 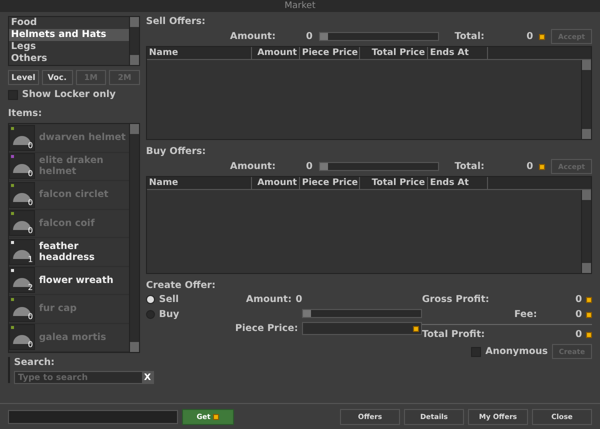 What do you see at coordinates (30, 259) in the screenshot?
I see `item-count: 1` at bounding box center [30, 259].